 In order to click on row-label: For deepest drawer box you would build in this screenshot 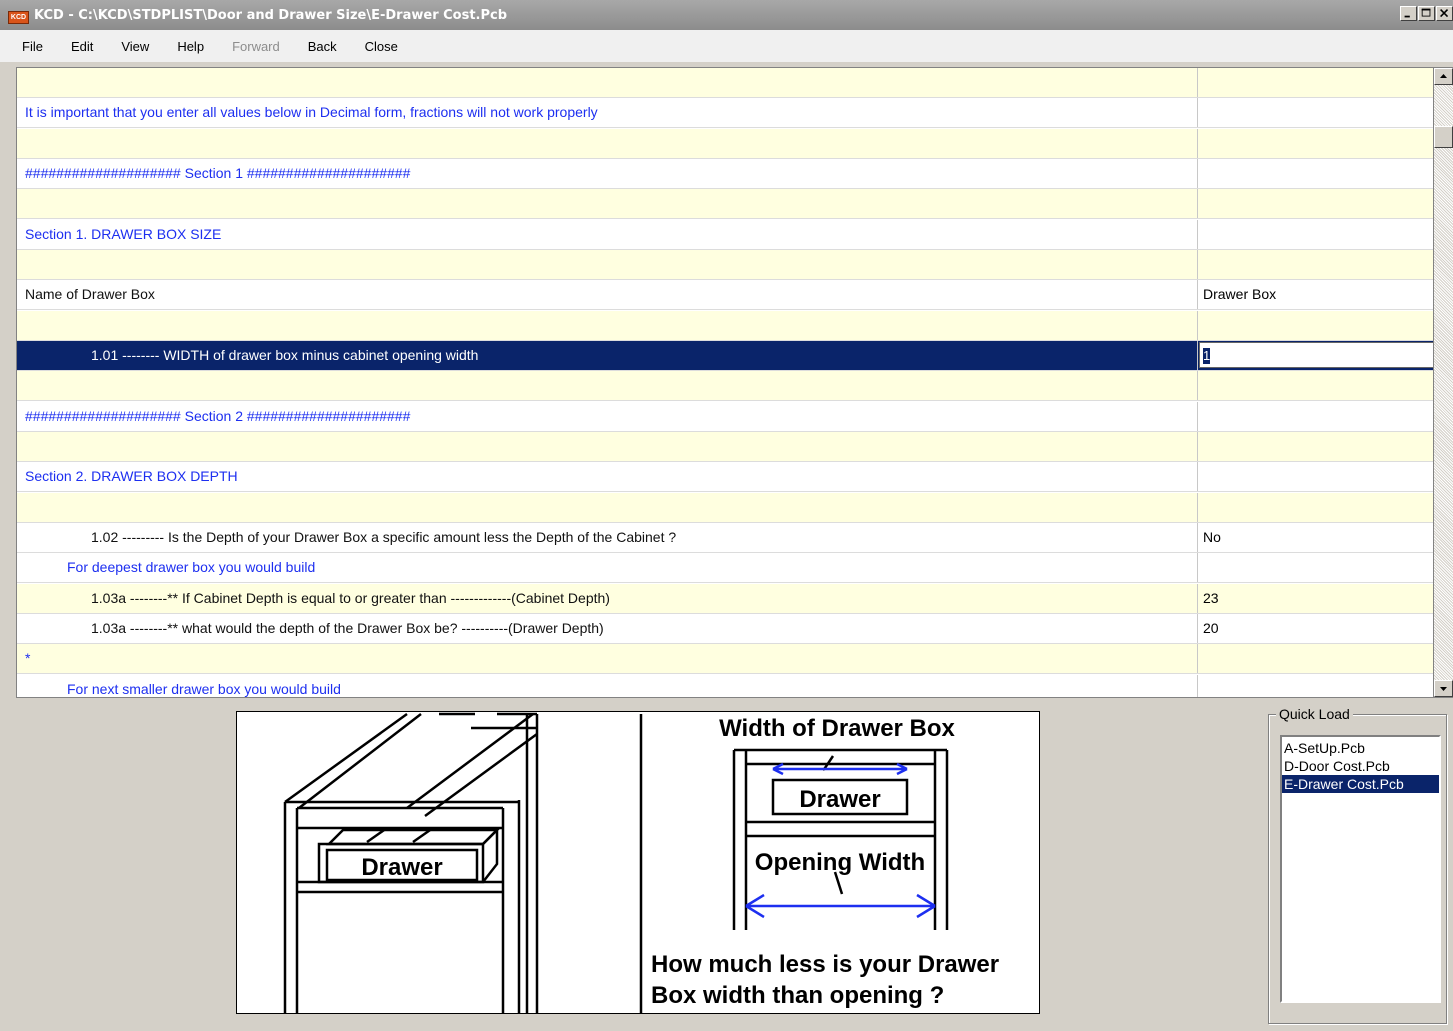, I will do `click(607, 567)`.